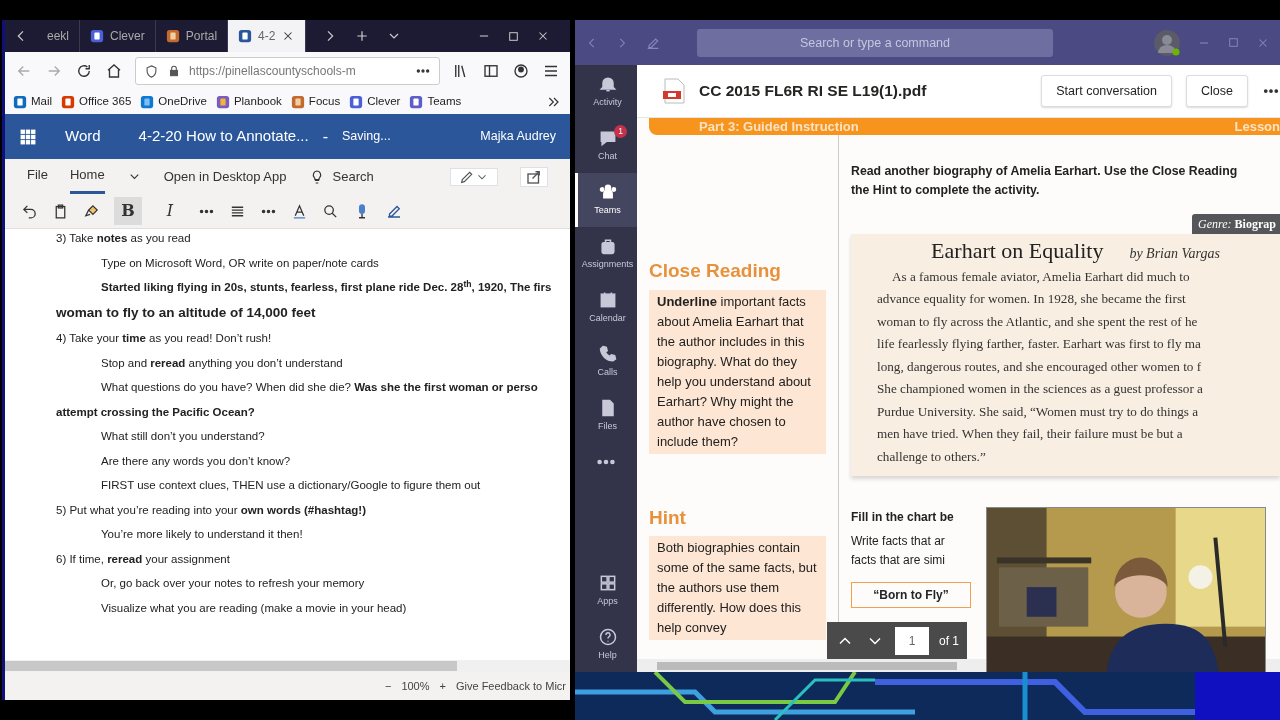 The width and height of the screenshot is (1280, 720). I want to click on app-name: Word, so click(83, 136).